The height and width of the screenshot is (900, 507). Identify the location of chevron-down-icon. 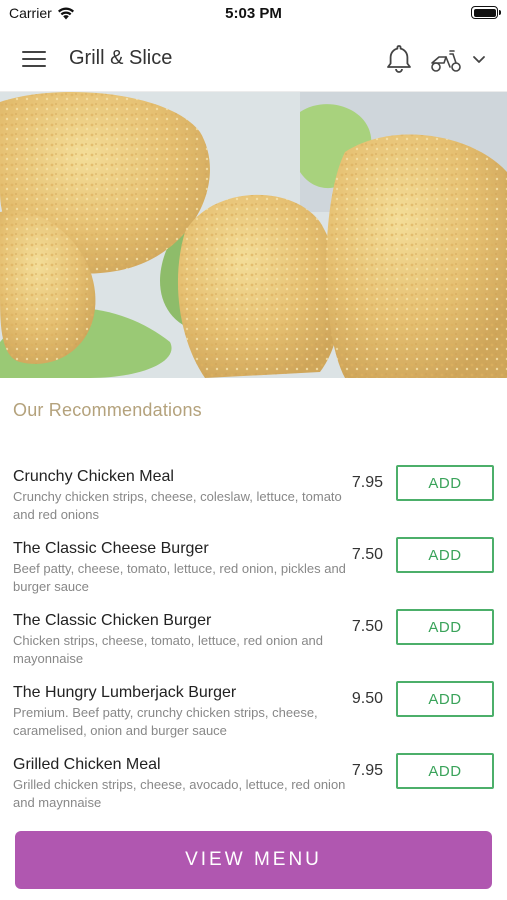
(479, 59).